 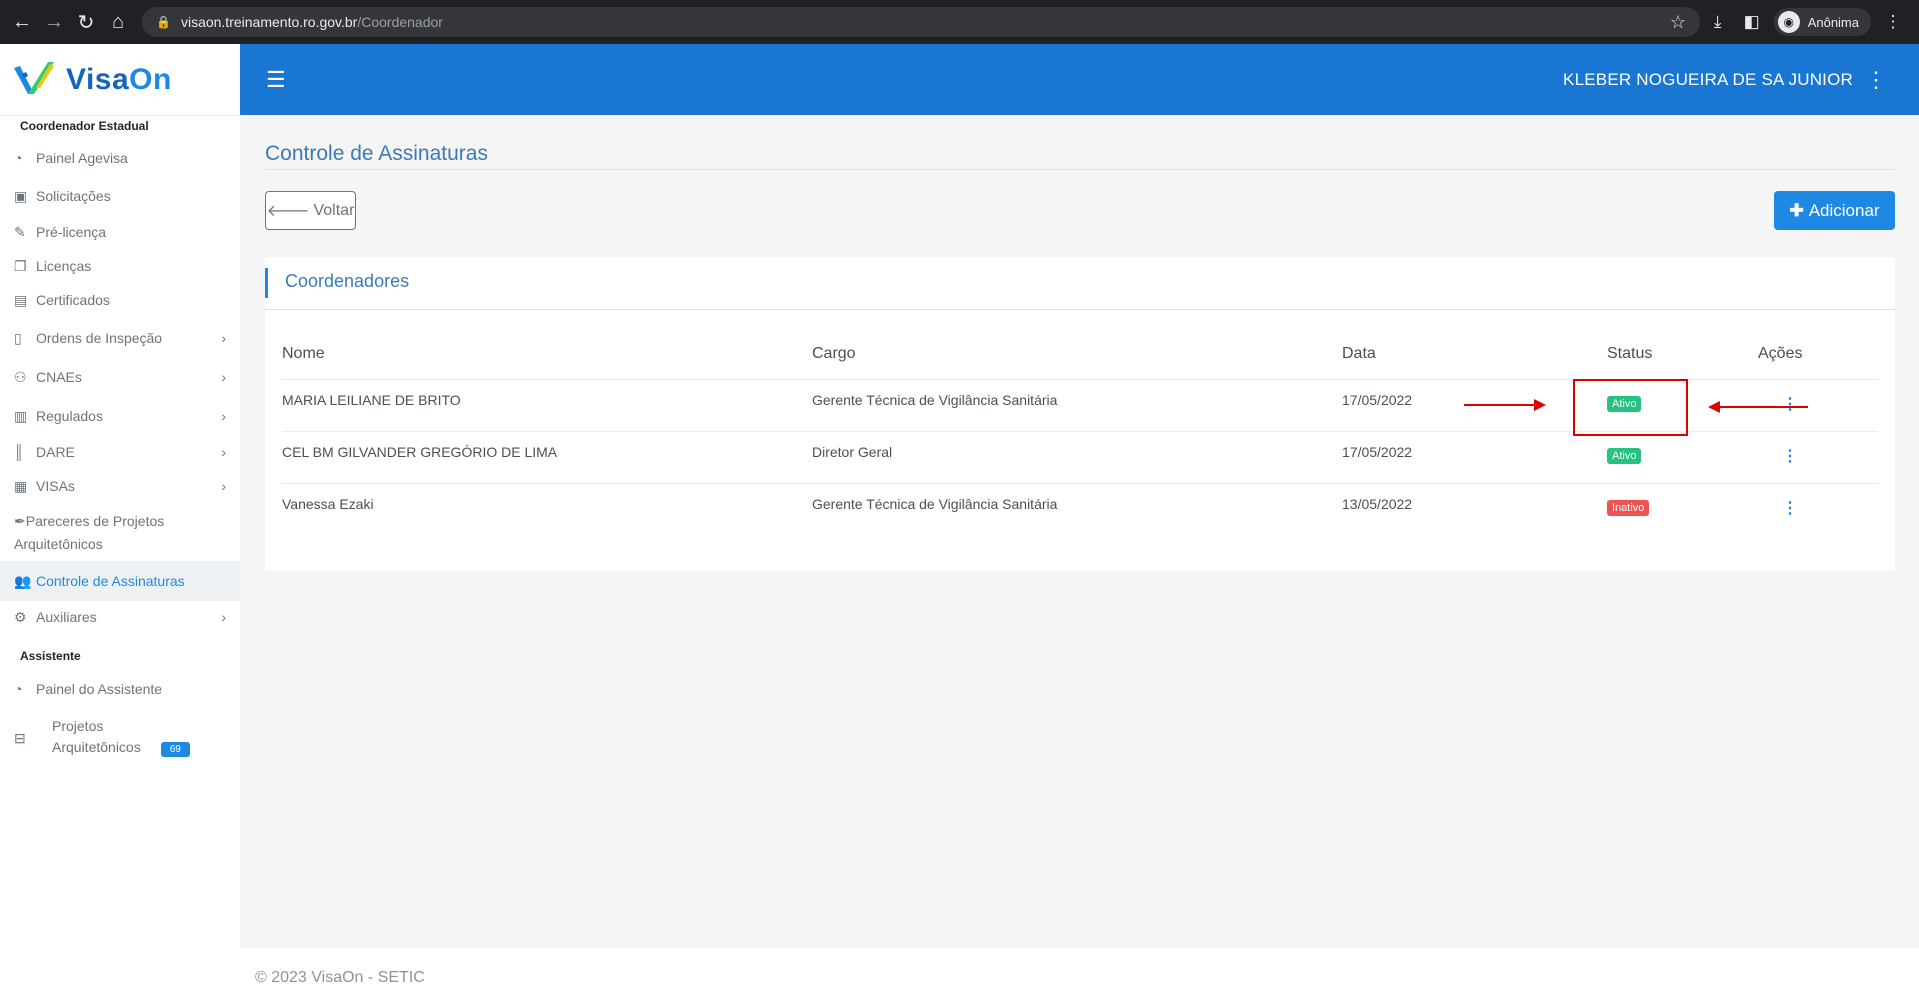 What do you see at coordinates (269, 22) in the screenshot?
I see `url-domain: visaon.treinamento.ro.gov.br` at bounding box center [269, 22].